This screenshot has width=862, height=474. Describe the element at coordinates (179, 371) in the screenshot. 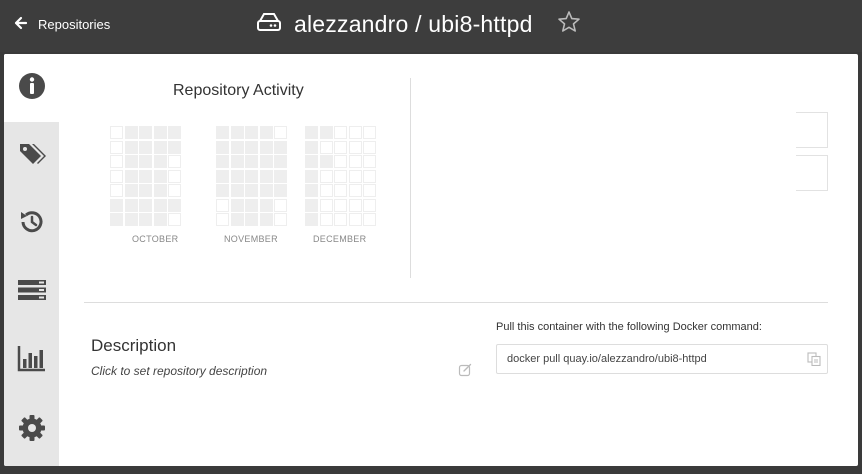

I see `description-placeholder: Click to set repository description` at that location.